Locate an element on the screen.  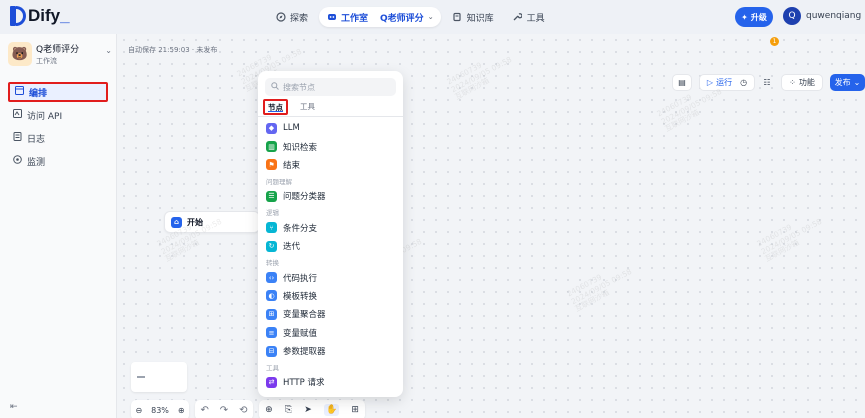
block-item-llm: ◆ LLM is located at coordinates (331, 128).